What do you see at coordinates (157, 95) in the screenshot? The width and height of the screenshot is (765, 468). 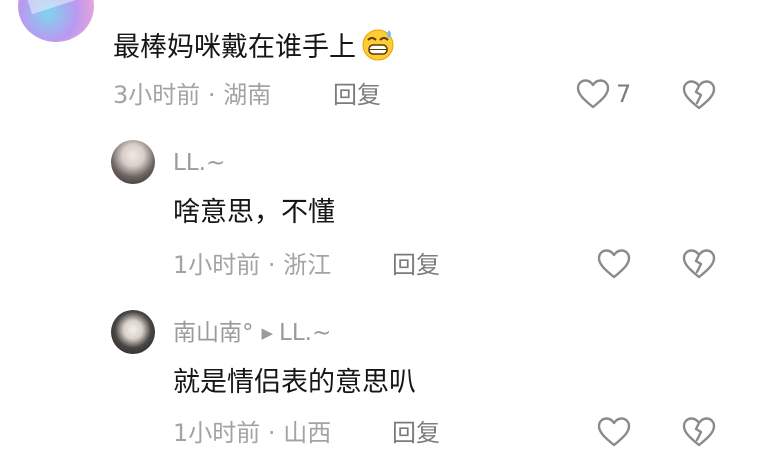 I see `comment-time: 3小时前` at bounding box center [157, 95].